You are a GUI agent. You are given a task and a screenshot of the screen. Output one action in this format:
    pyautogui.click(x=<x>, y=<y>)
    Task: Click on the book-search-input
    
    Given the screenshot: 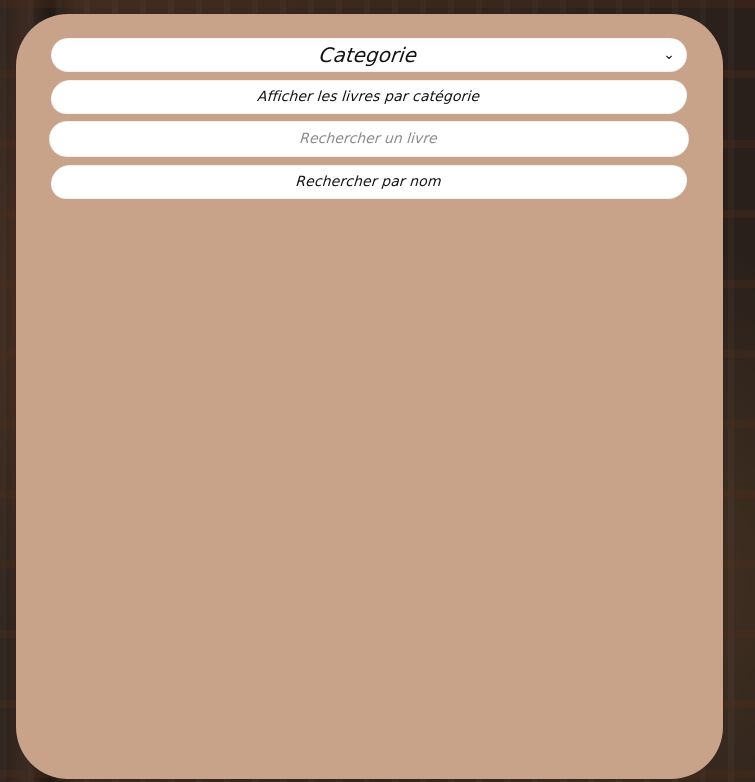 What is the action you would take?
    pyautogui.click(x=369, y=139)
    